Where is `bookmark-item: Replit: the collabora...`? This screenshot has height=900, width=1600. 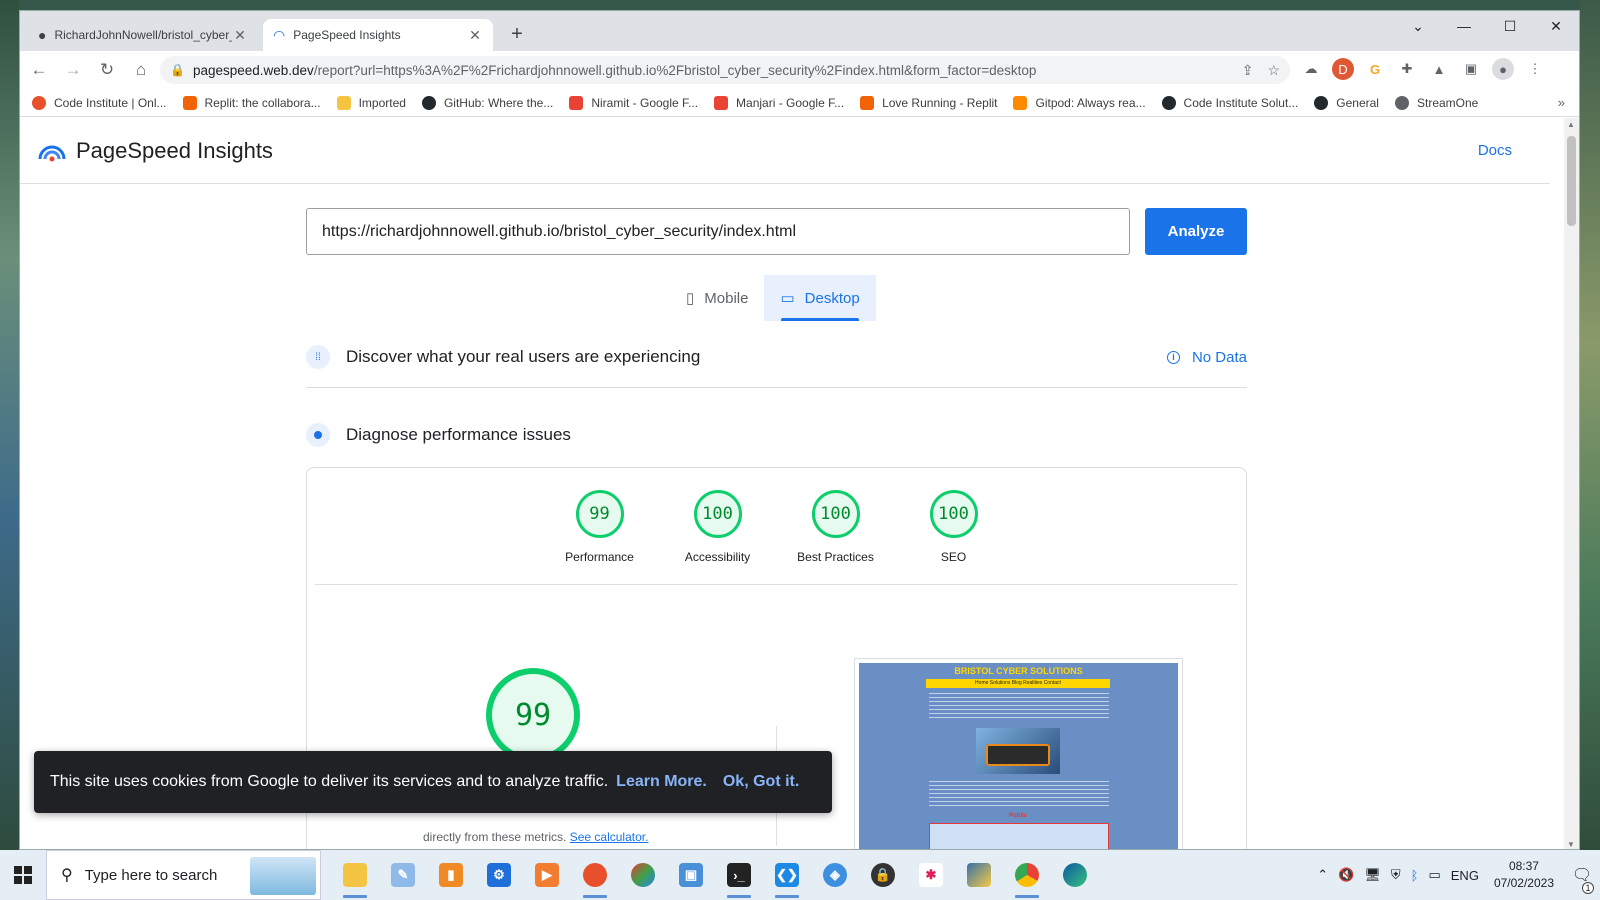 bookmark-item: Replit: the collabora... is located at coordinates (251, 102).